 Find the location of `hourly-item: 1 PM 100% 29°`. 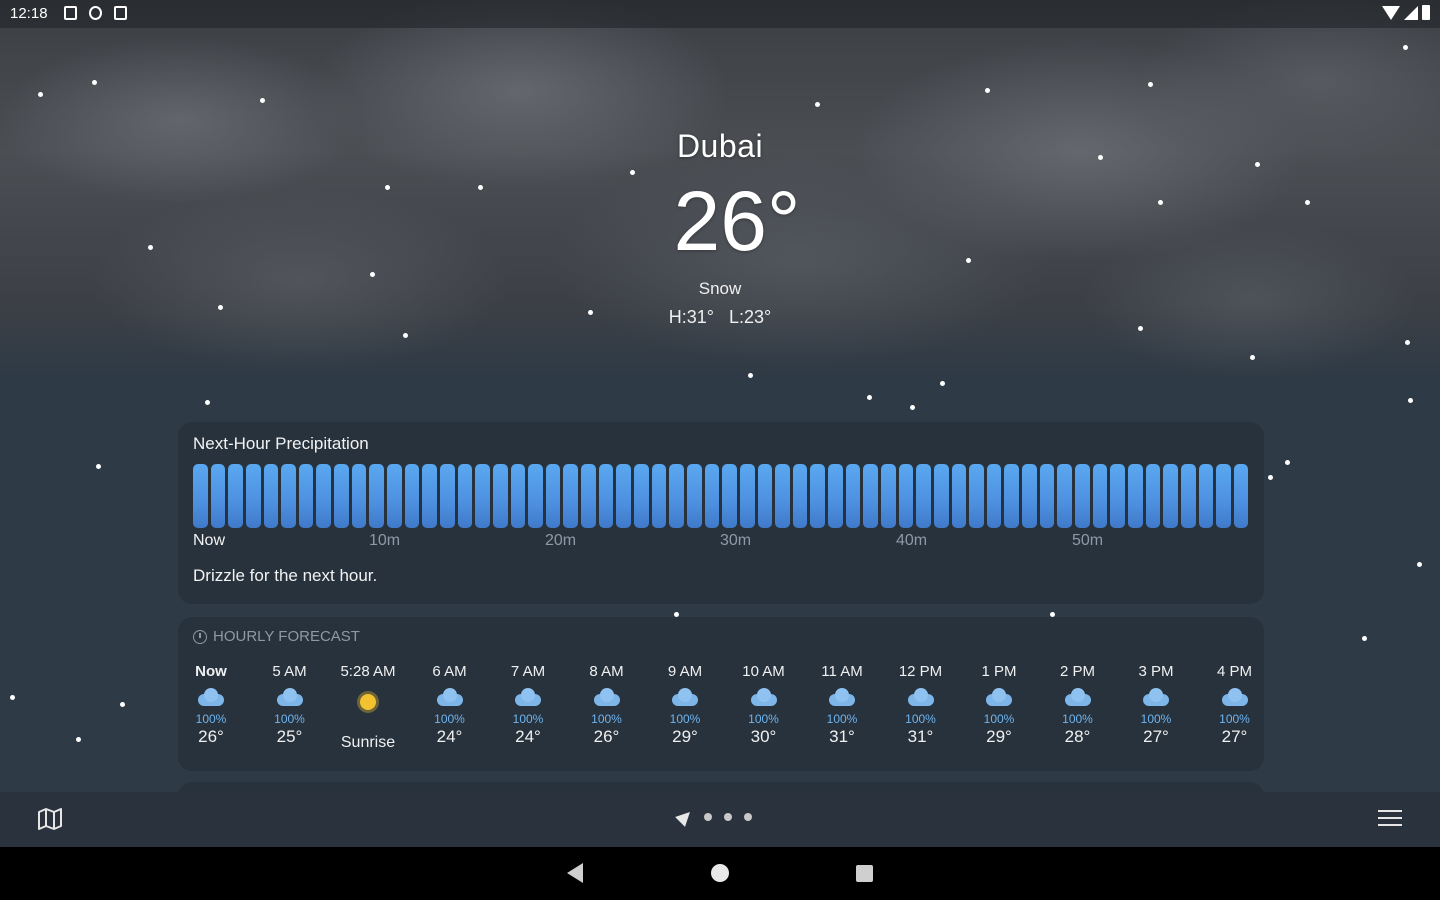

hourly-item: 1 PM 100% 29° is located at coordinates (999, 705).